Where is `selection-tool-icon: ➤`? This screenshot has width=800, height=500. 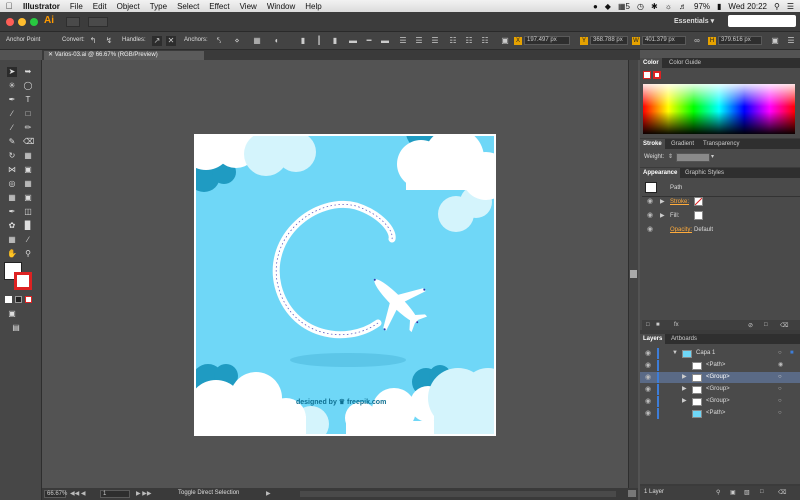 selection-tool-icon: ➤ is located at coordinates (12, 72).